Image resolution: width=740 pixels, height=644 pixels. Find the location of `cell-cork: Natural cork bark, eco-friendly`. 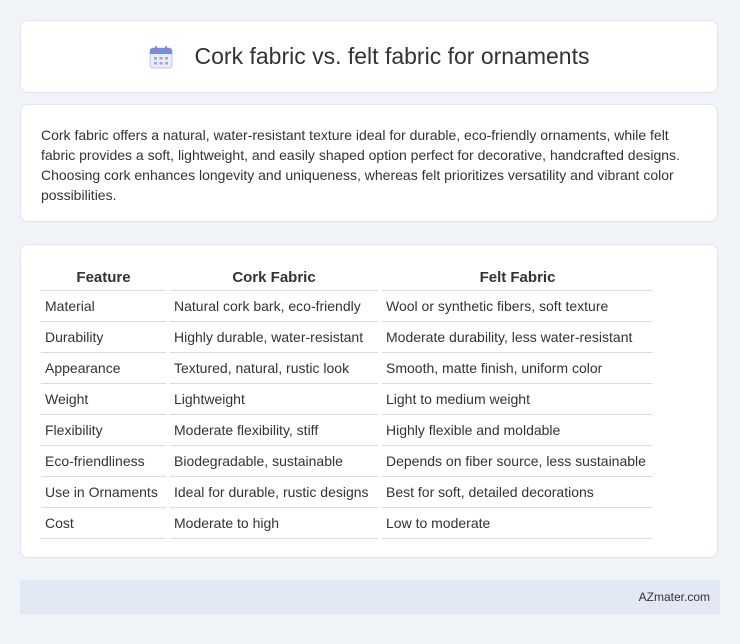

cell-cork: Natural cork bark, eco-friendly is located at coordinates (274, 306).